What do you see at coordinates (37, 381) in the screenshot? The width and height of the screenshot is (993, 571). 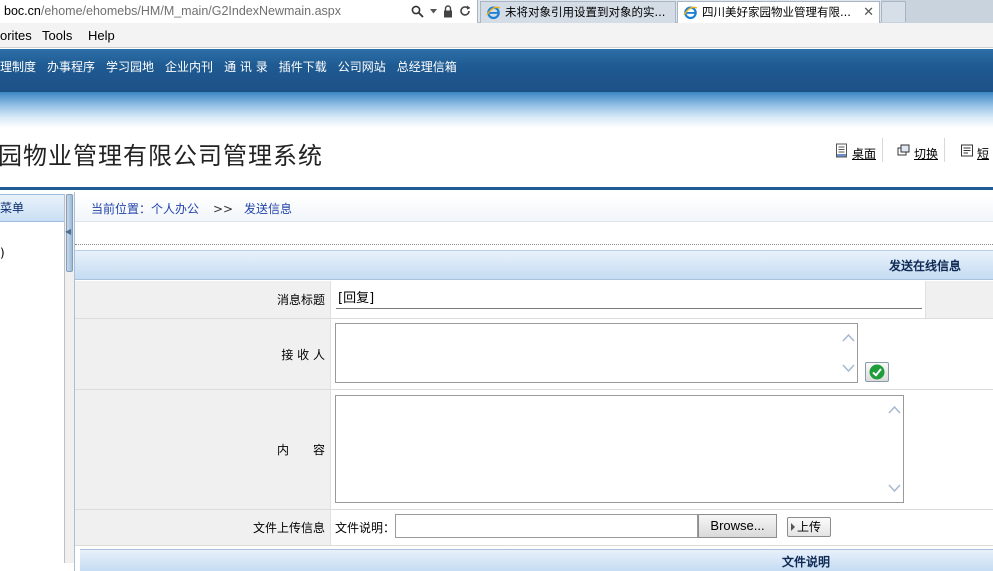 I see `left-sidebar: 菜单 ) ◀` at bounding box center [37, 381].